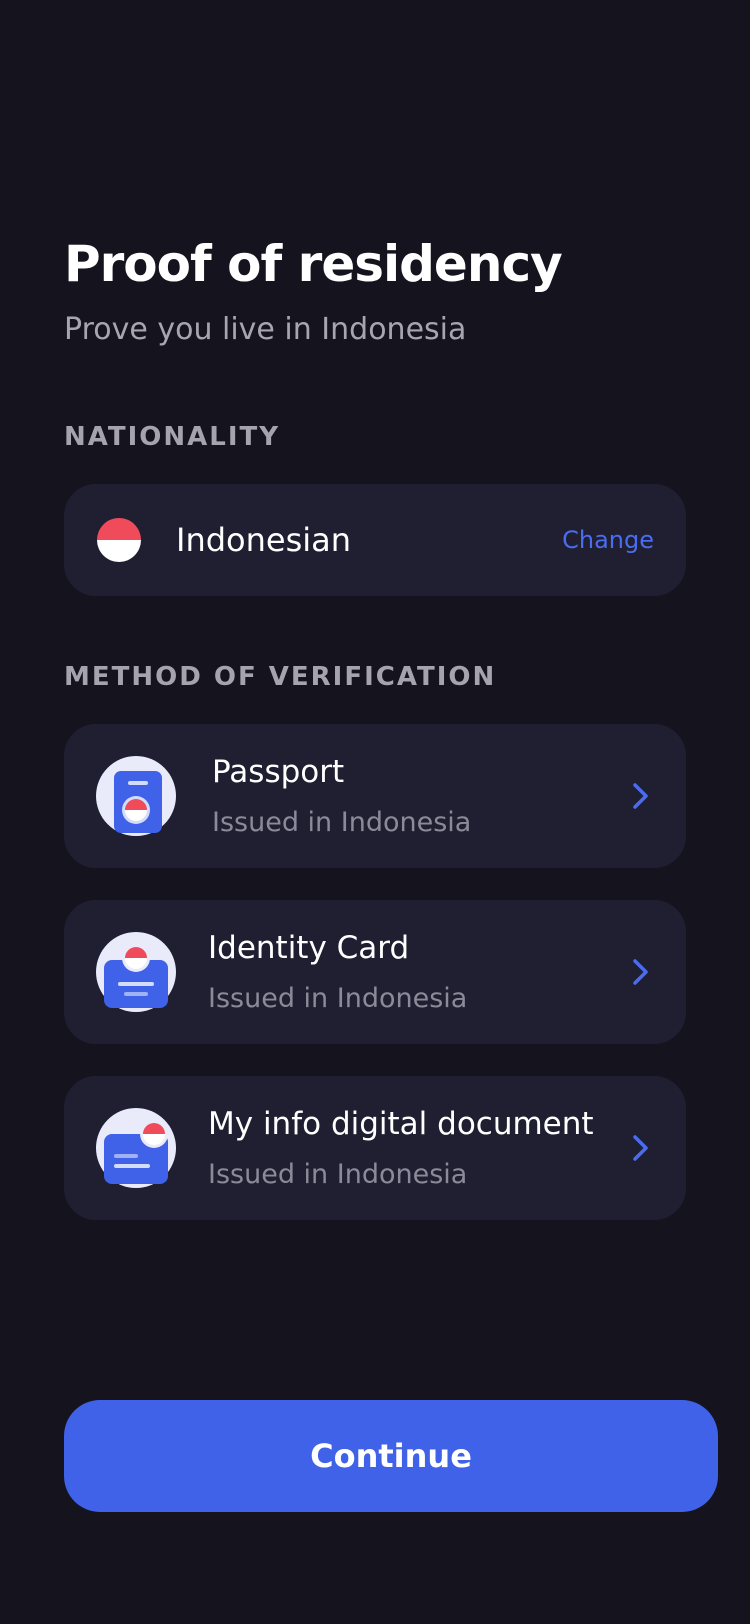  Describe the element at coordinates (375, 972) in the screenshot. I see `method-option-identity-card: Identity Card Issued in Indonesia` at that location.